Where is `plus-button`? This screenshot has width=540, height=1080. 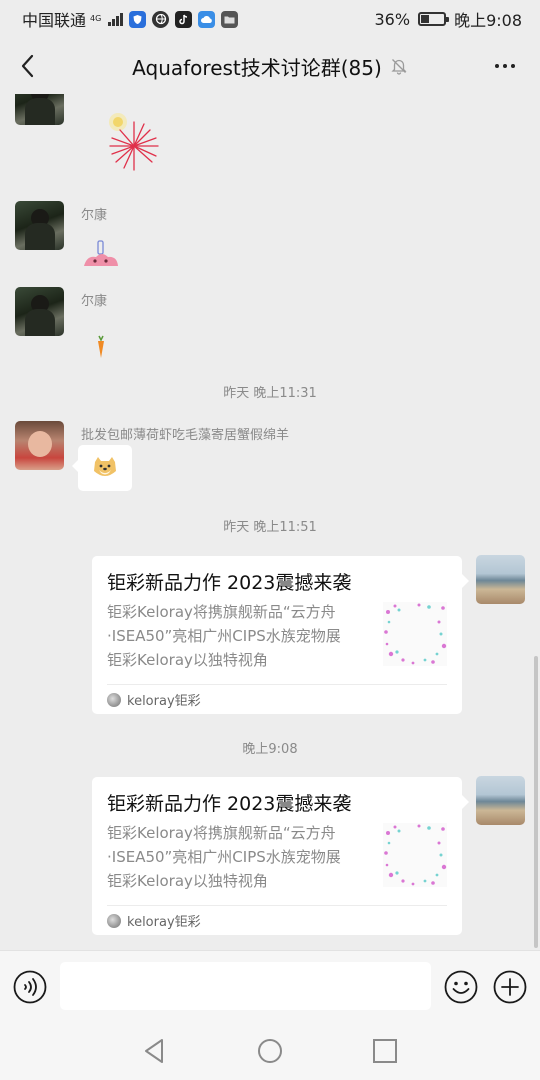
plus-button is located at coordinates (510, 987).